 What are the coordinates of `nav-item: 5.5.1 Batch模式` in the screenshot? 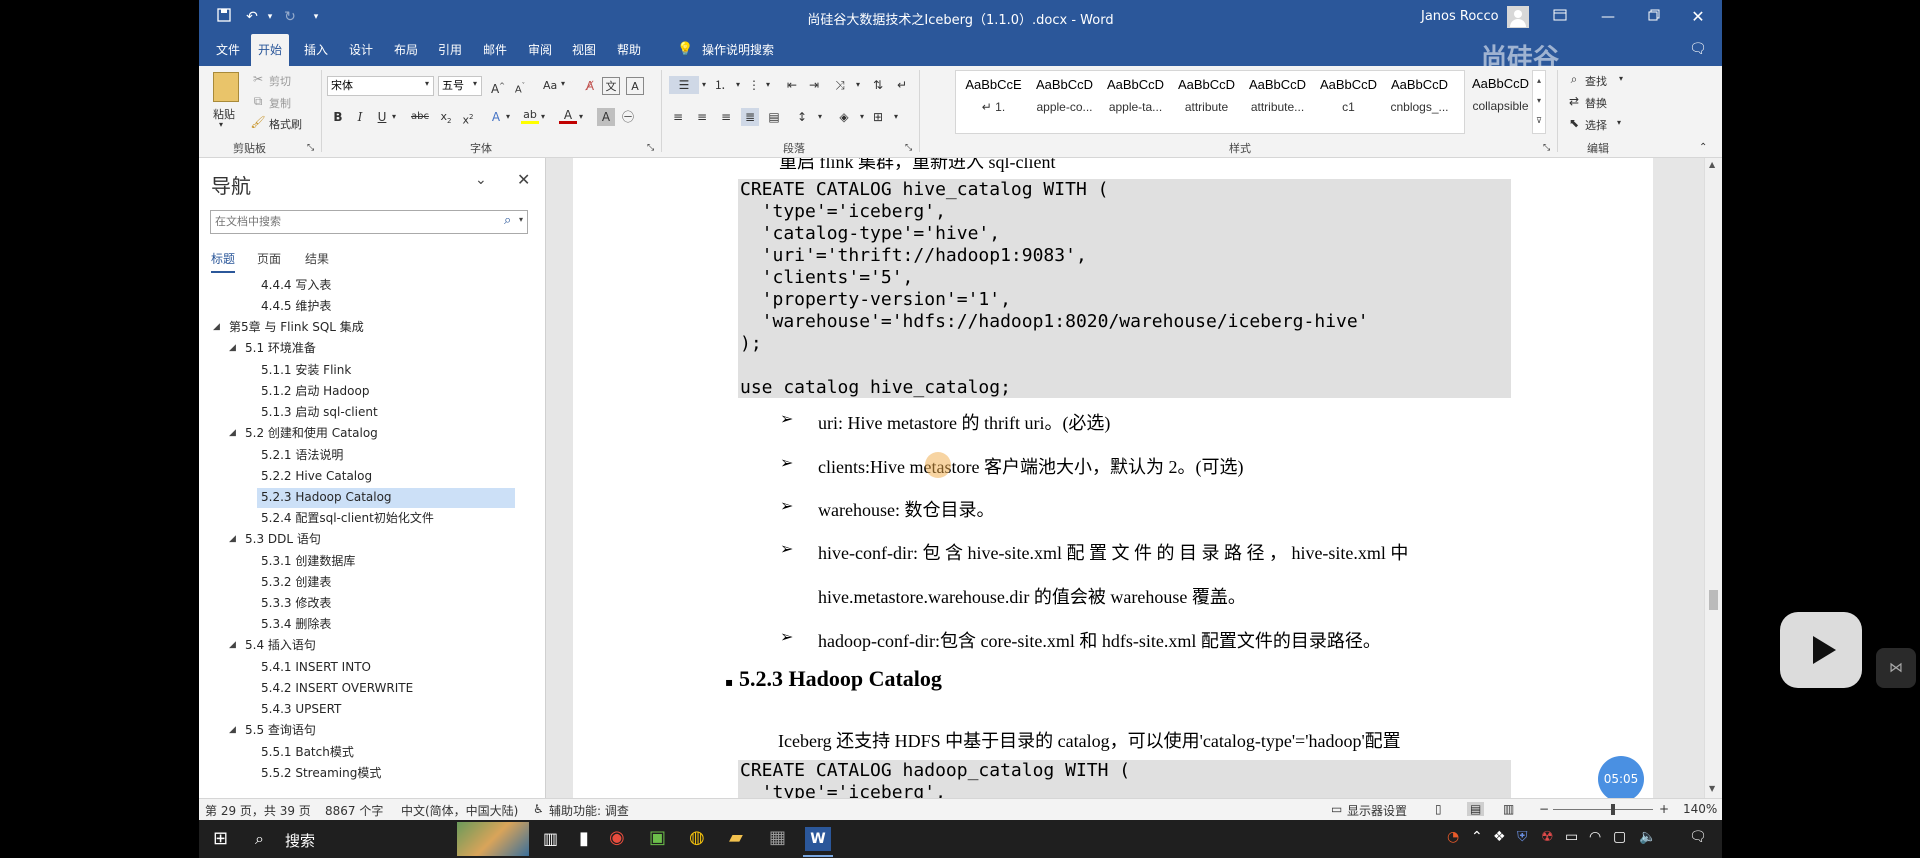 It's located at (307, 752).